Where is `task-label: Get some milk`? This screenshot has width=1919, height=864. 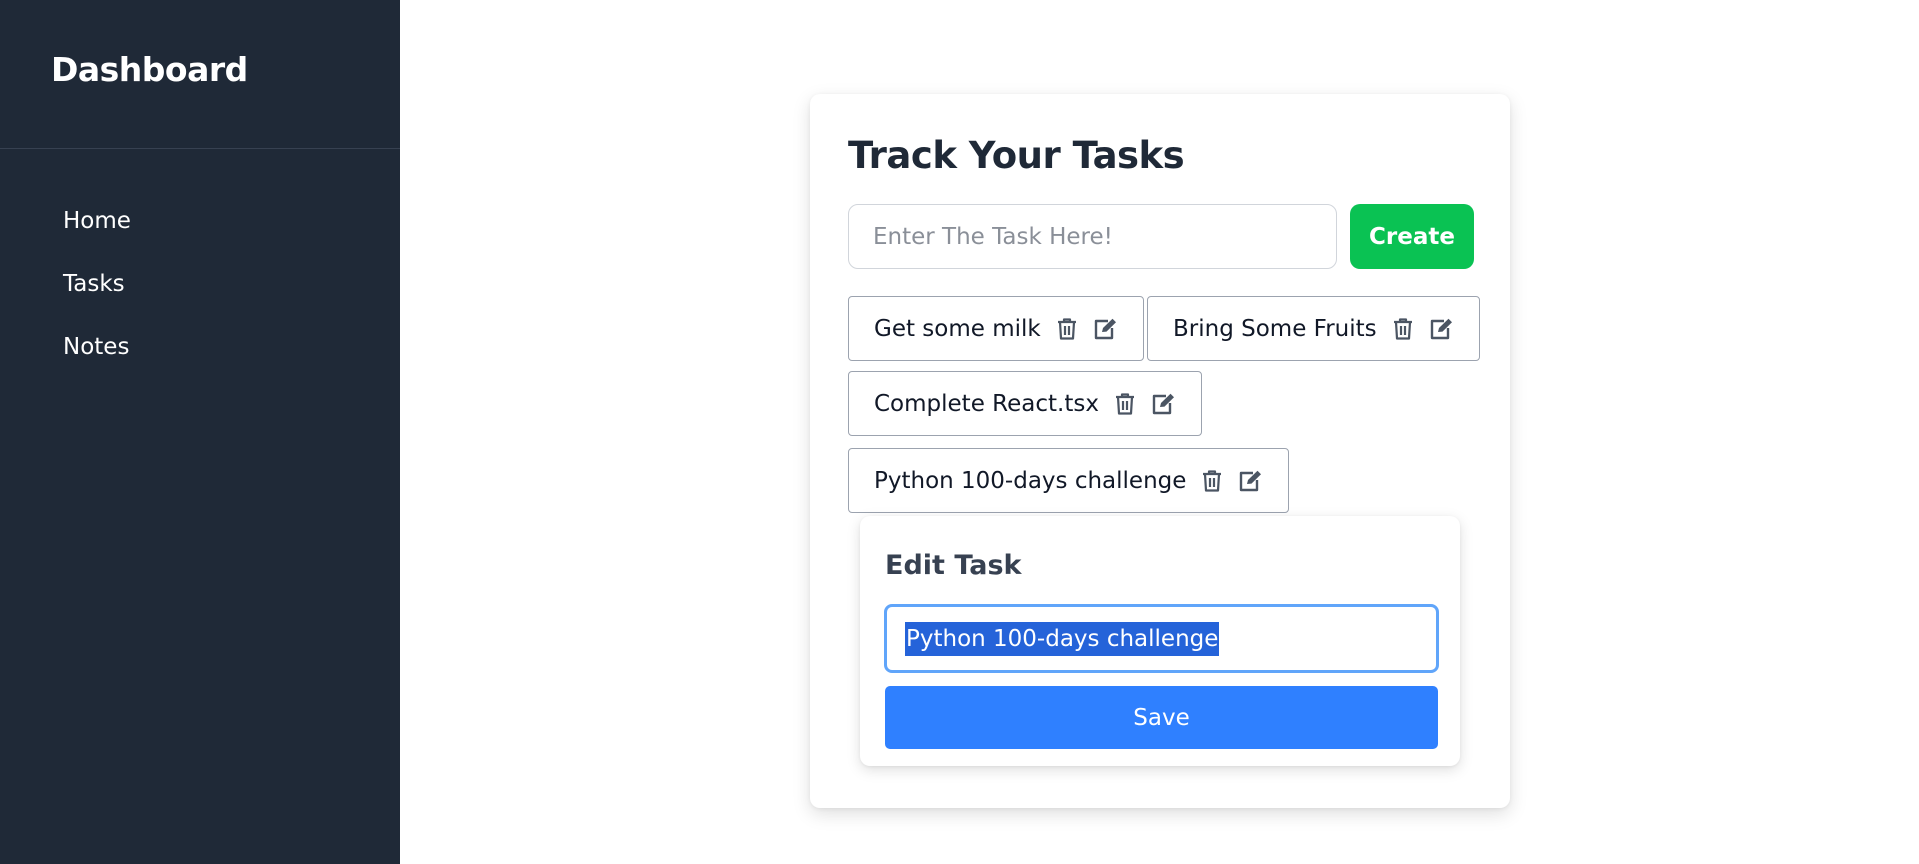 task-label: Get some milk is located at coordinates (957, 328).